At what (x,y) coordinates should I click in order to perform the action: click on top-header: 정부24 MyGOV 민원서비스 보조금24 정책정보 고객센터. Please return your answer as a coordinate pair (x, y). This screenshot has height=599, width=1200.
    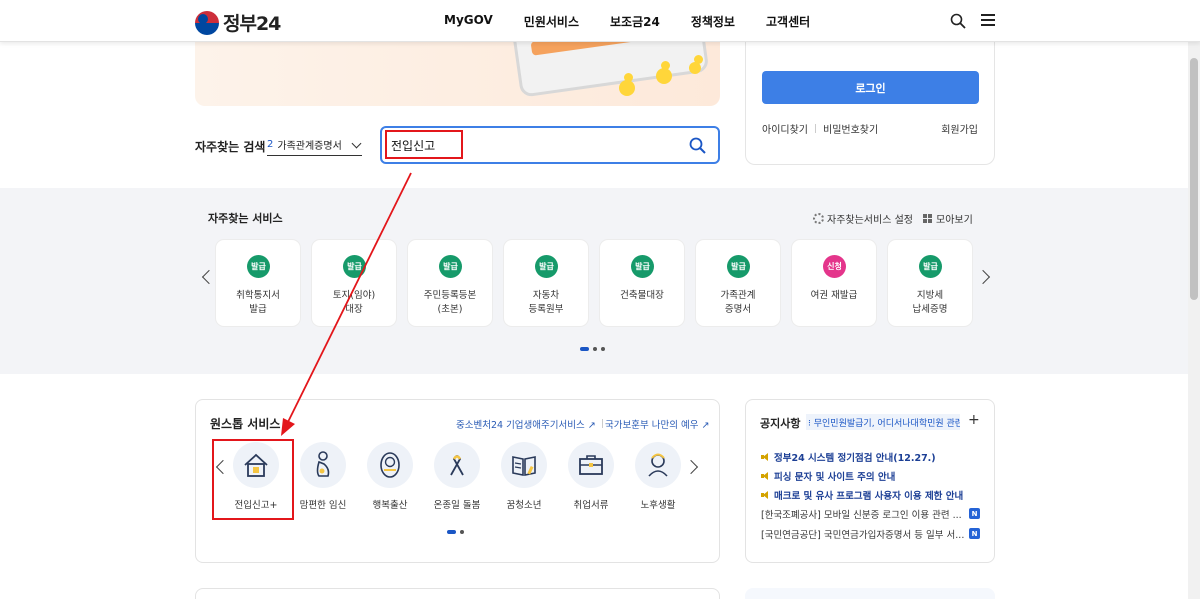
    Looking at the image, I should click on (600, 21).